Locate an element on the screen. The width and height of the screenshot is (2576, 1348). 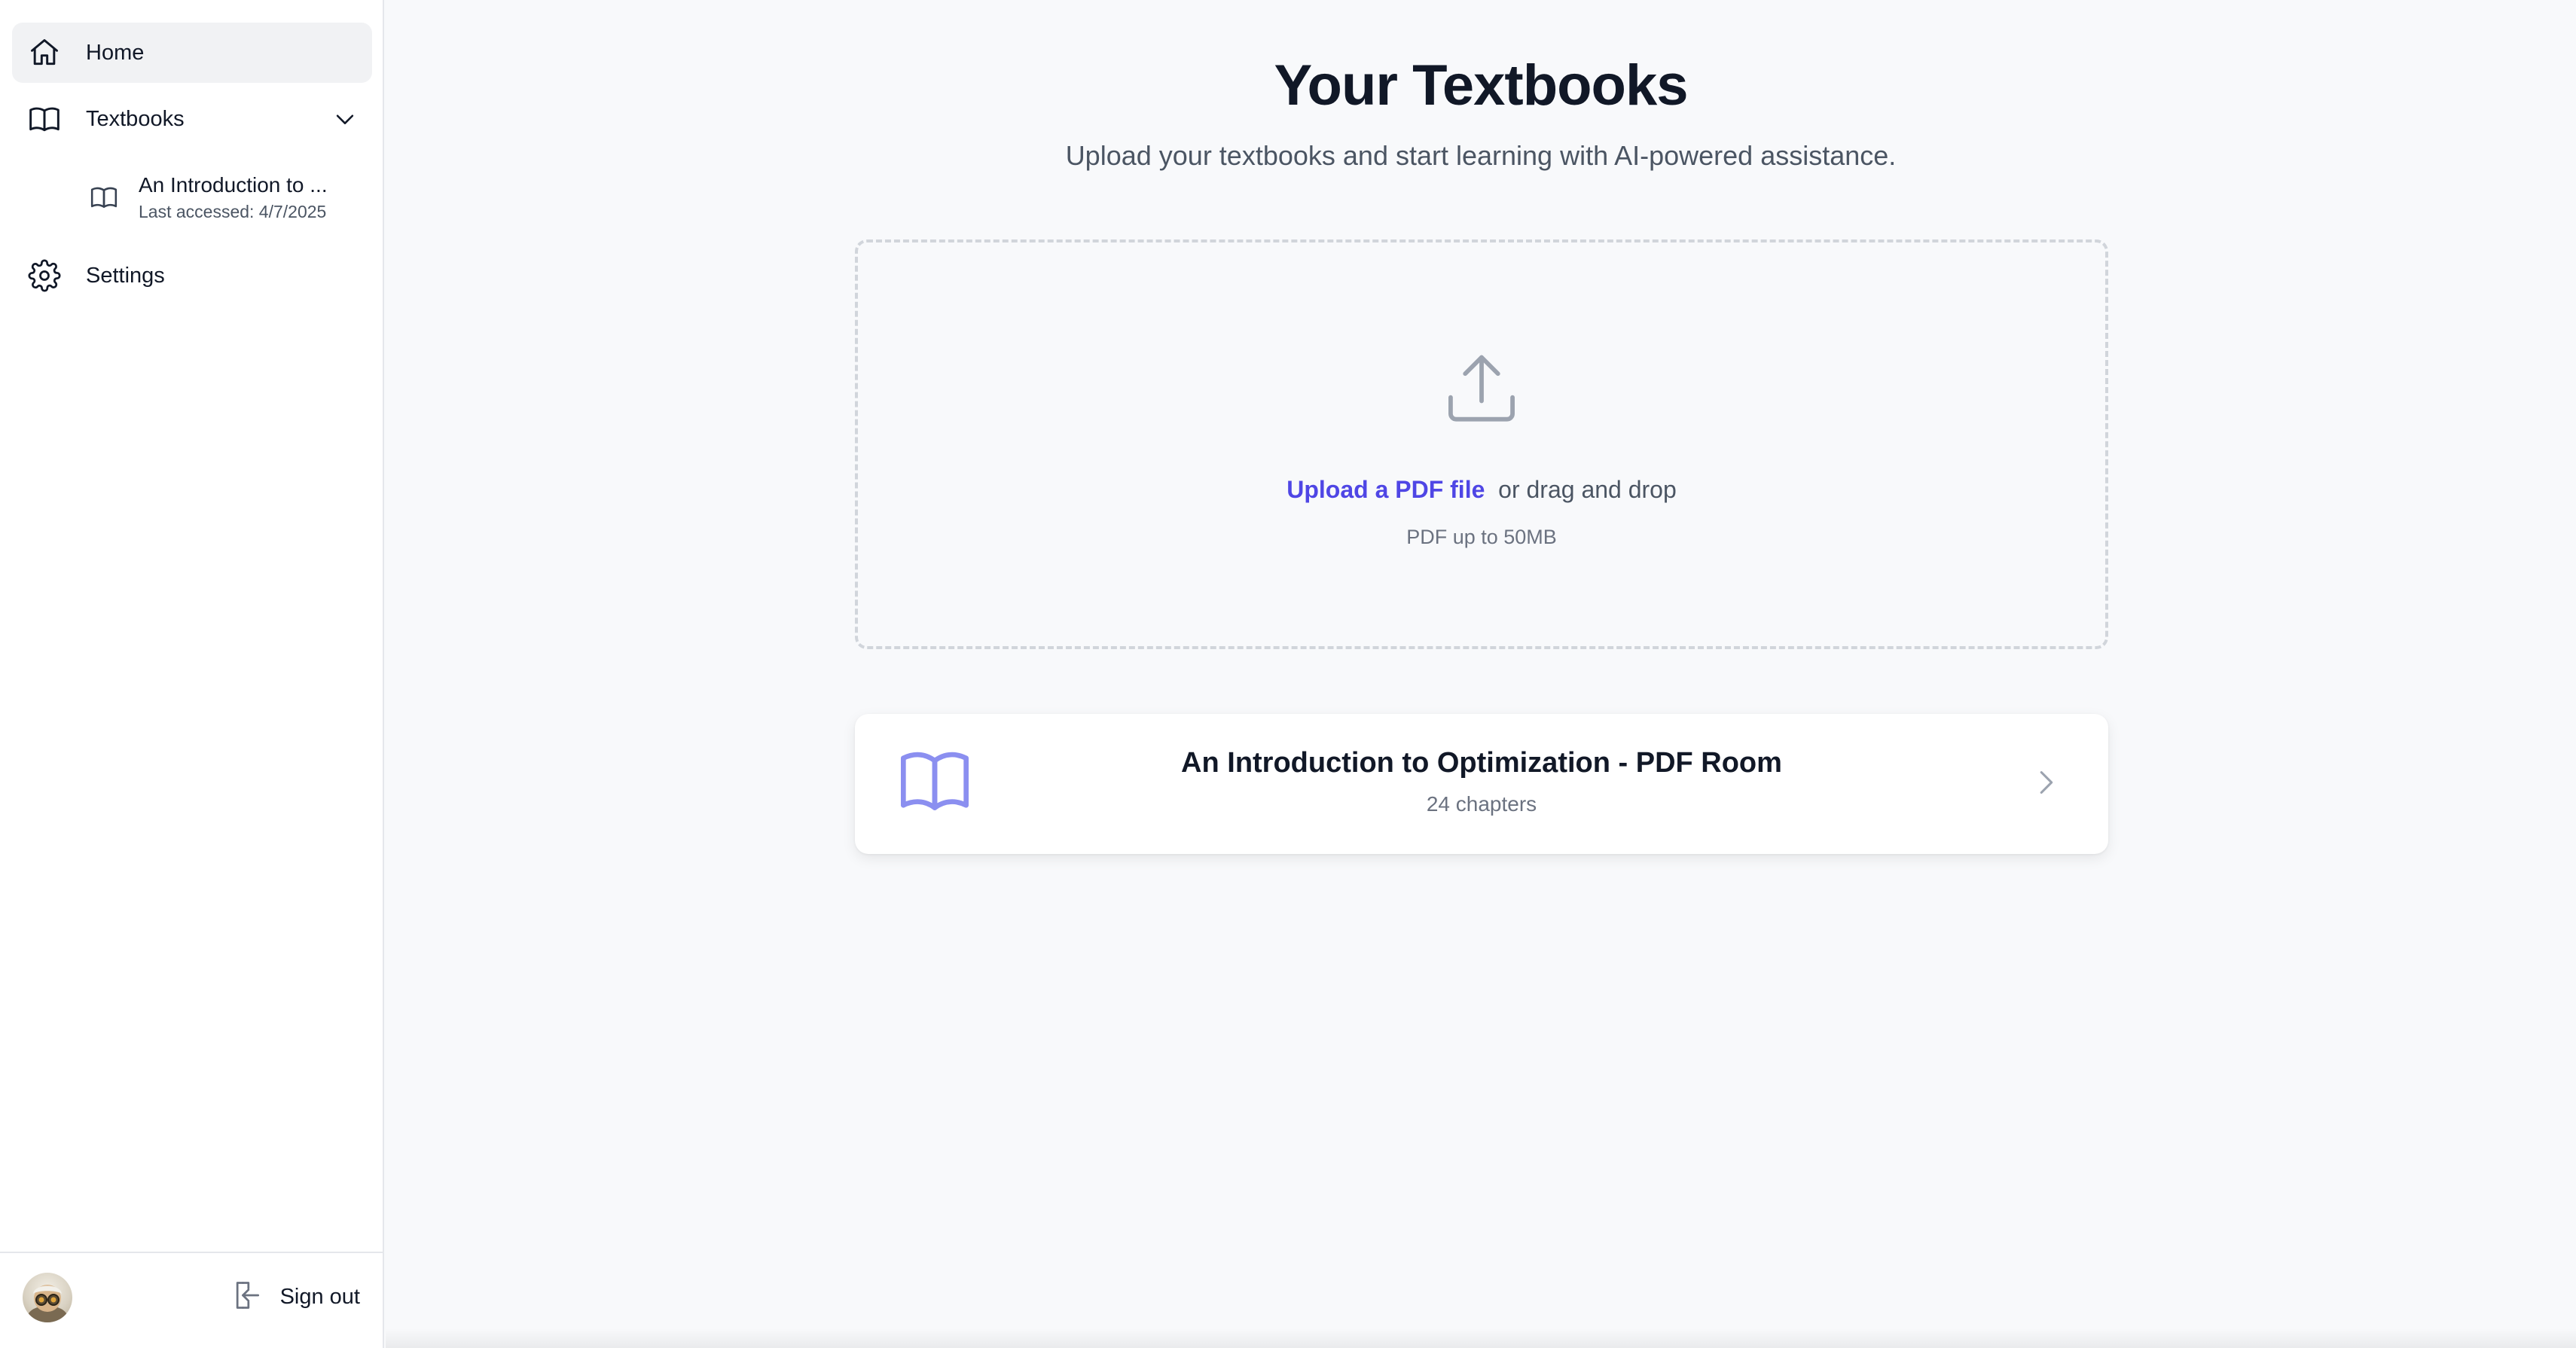
gear-icon is located at coordinates (45, 275).